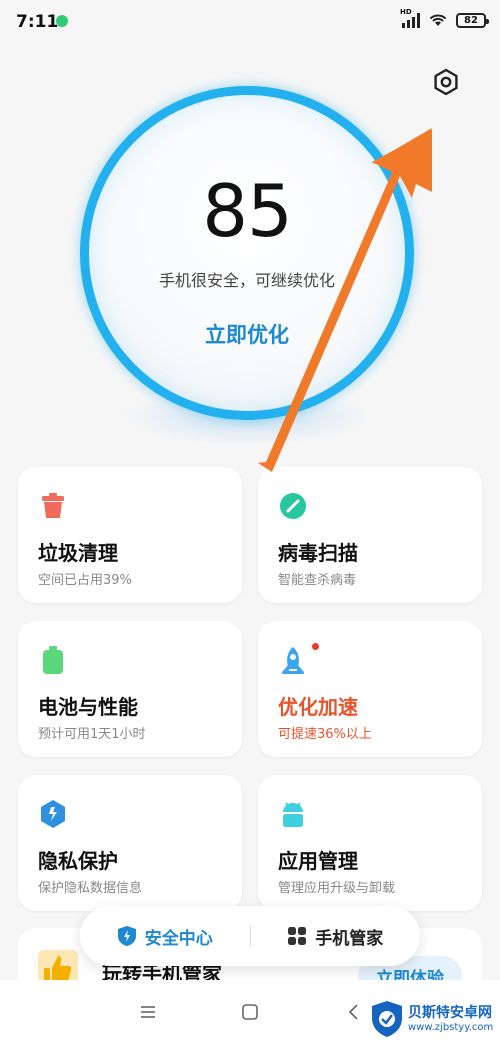 Image resolution: width=500 pixels, height=1042 pixels. I want to click on tab-phone-manager: 手机管家, so click(336, 936).